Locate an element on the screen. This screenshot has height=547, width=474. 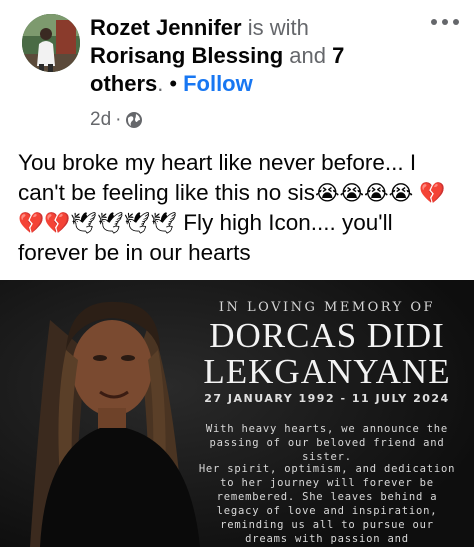
dove-emojis: 🕊🕊🕊🕊 is located at coordinates (123, 223).